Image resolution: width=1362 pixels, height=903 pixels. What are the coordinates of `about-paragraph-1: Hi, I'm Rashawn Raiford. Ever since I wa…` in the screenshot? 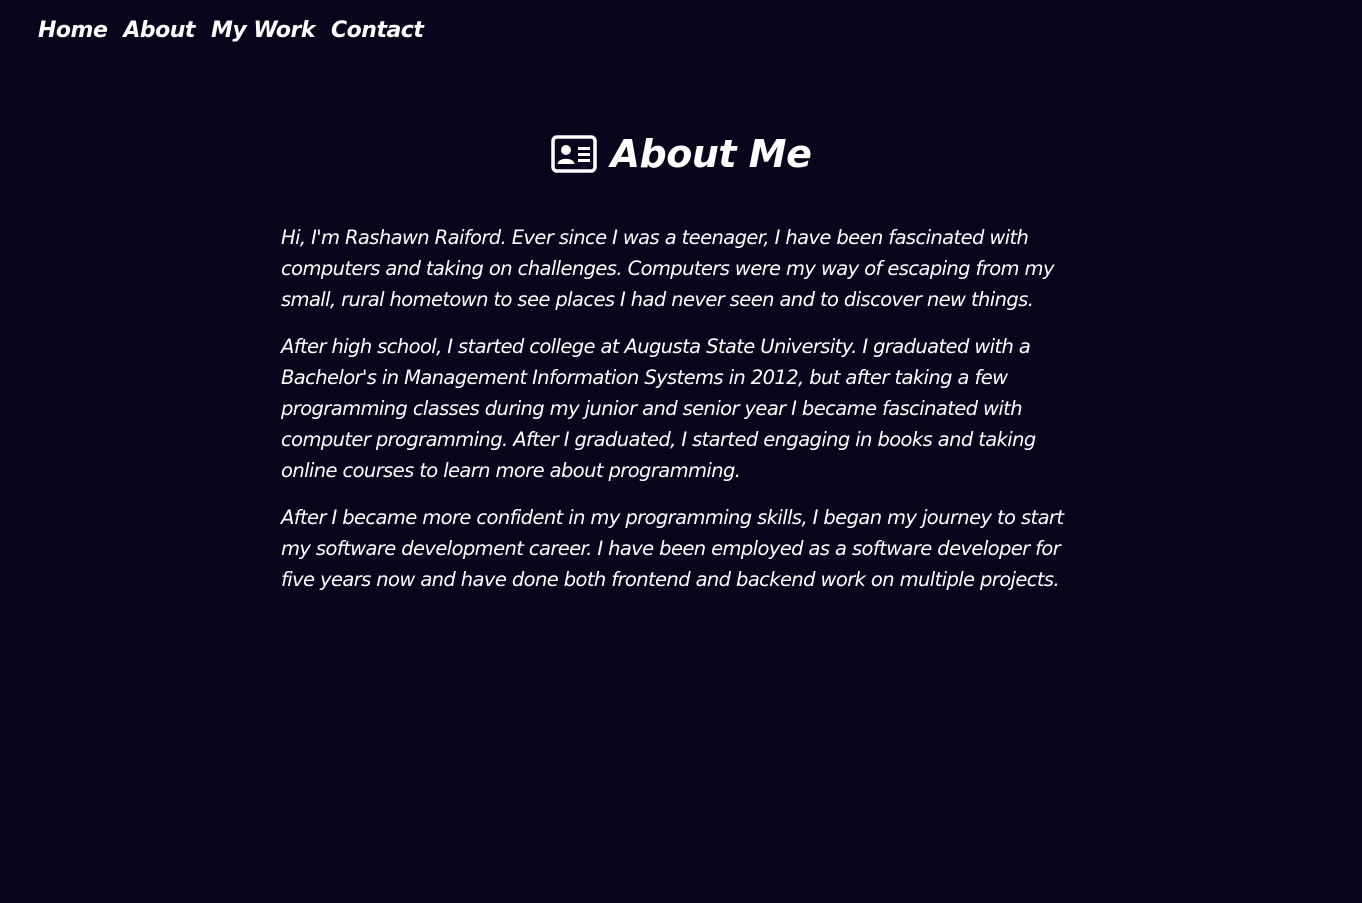 It's located at (667, 268).